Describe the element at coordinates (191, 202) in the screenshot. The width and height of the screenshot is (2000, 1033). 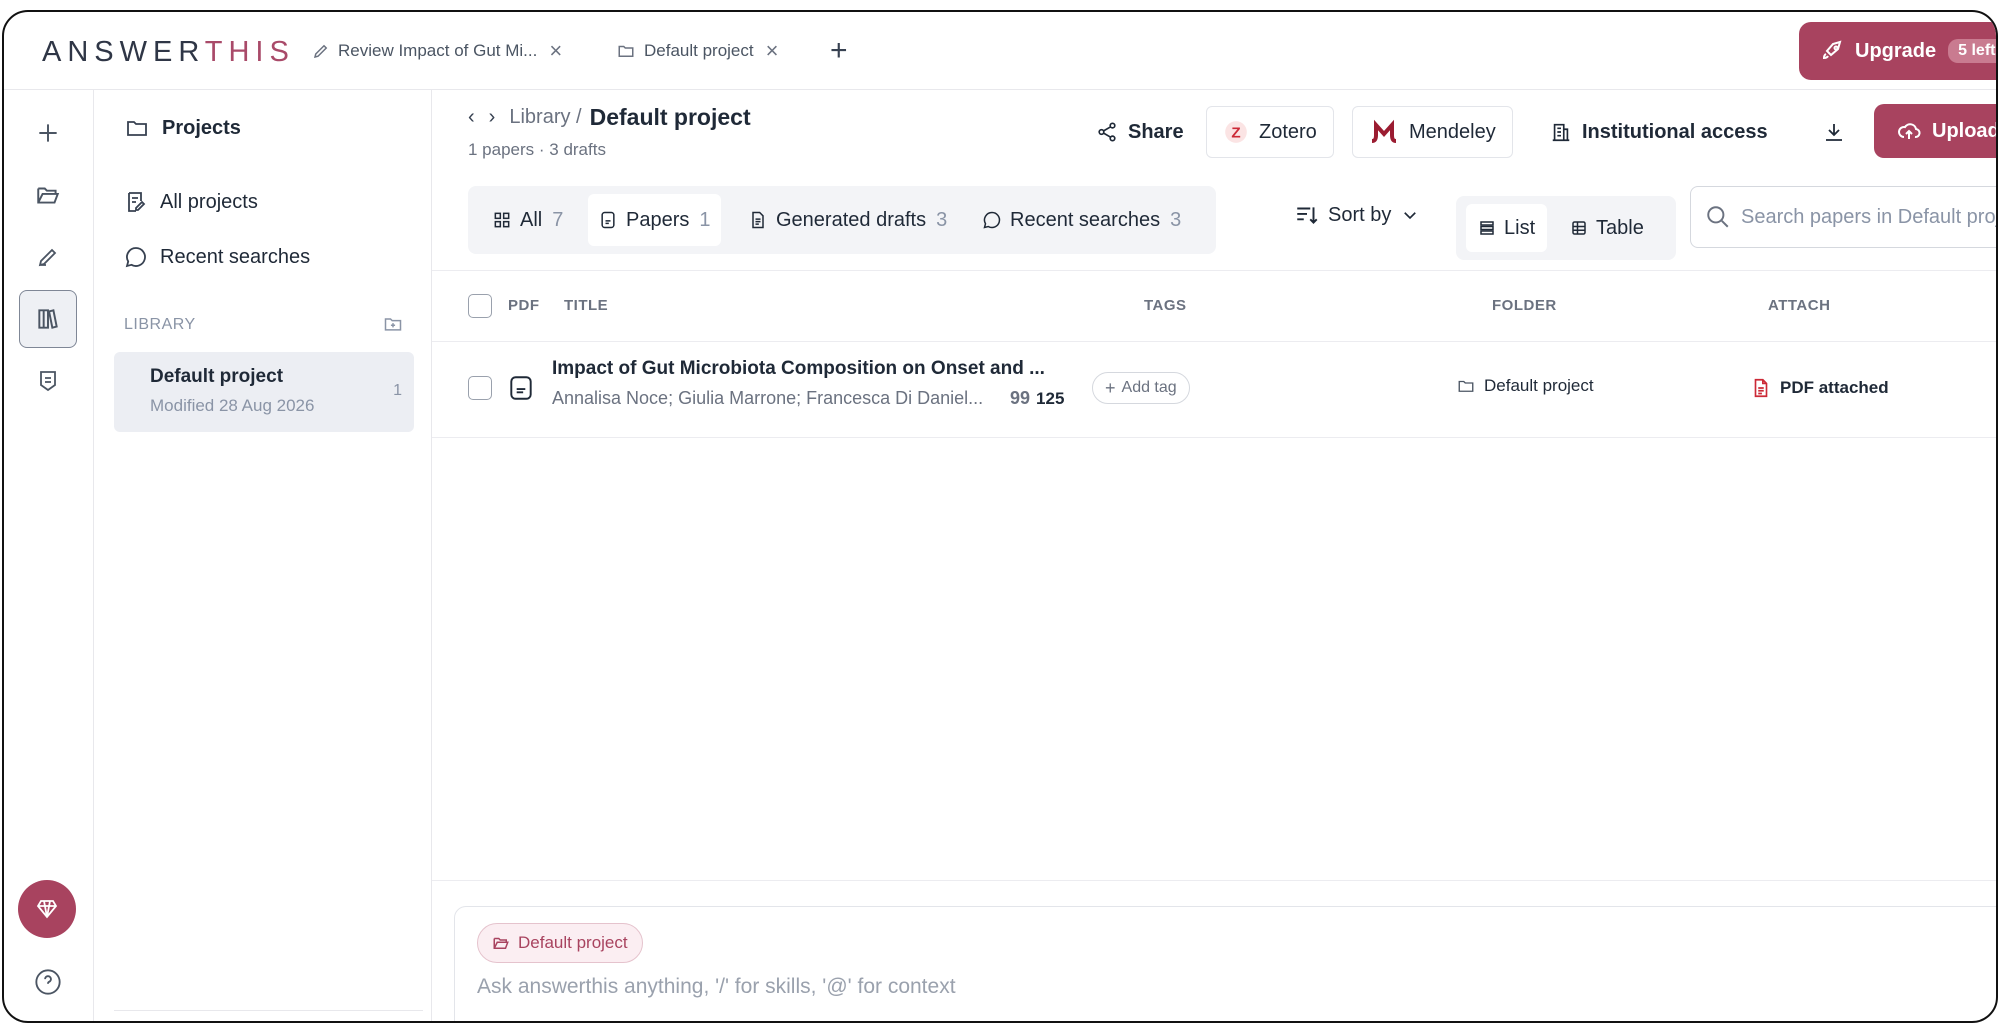
I see `all-projects-link: All projects` at that location.